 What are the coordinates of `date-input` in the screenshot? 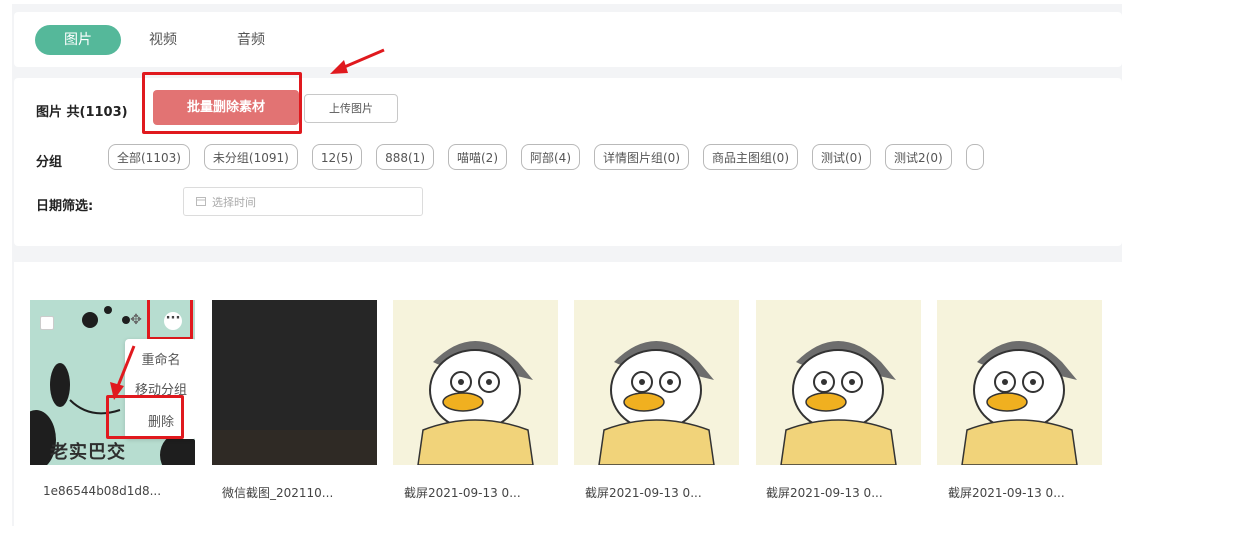 It's located at (312, 202).